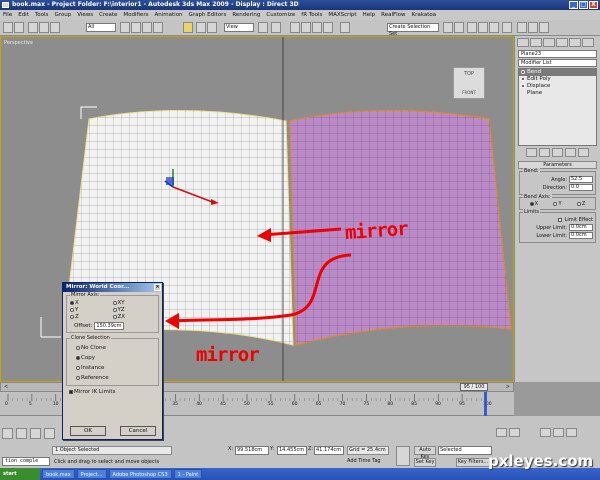  I want to click on region-zoom-icon, so click(35, 433).